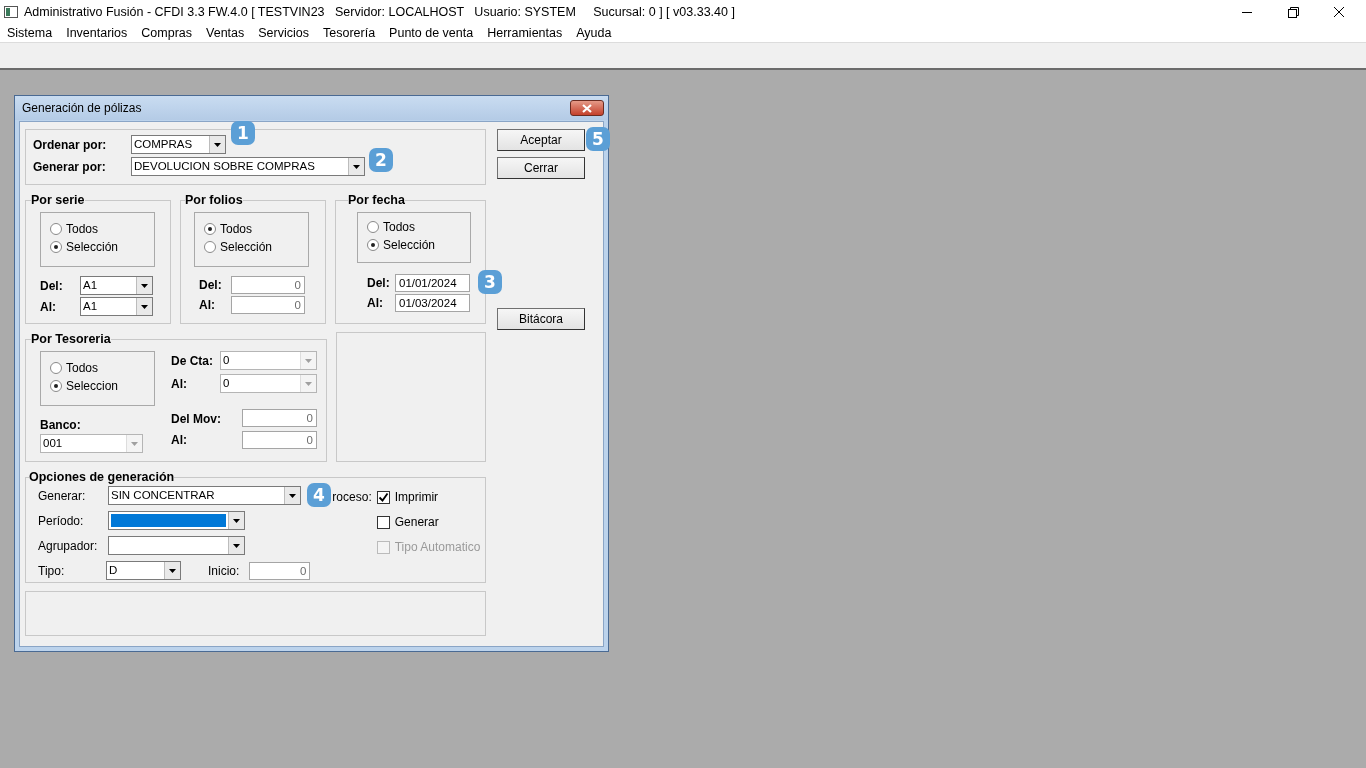  Describe the element at coordinates (204, 495) in the screenshot. I see `dropdown: SIN CONCENTRAR` at that location.